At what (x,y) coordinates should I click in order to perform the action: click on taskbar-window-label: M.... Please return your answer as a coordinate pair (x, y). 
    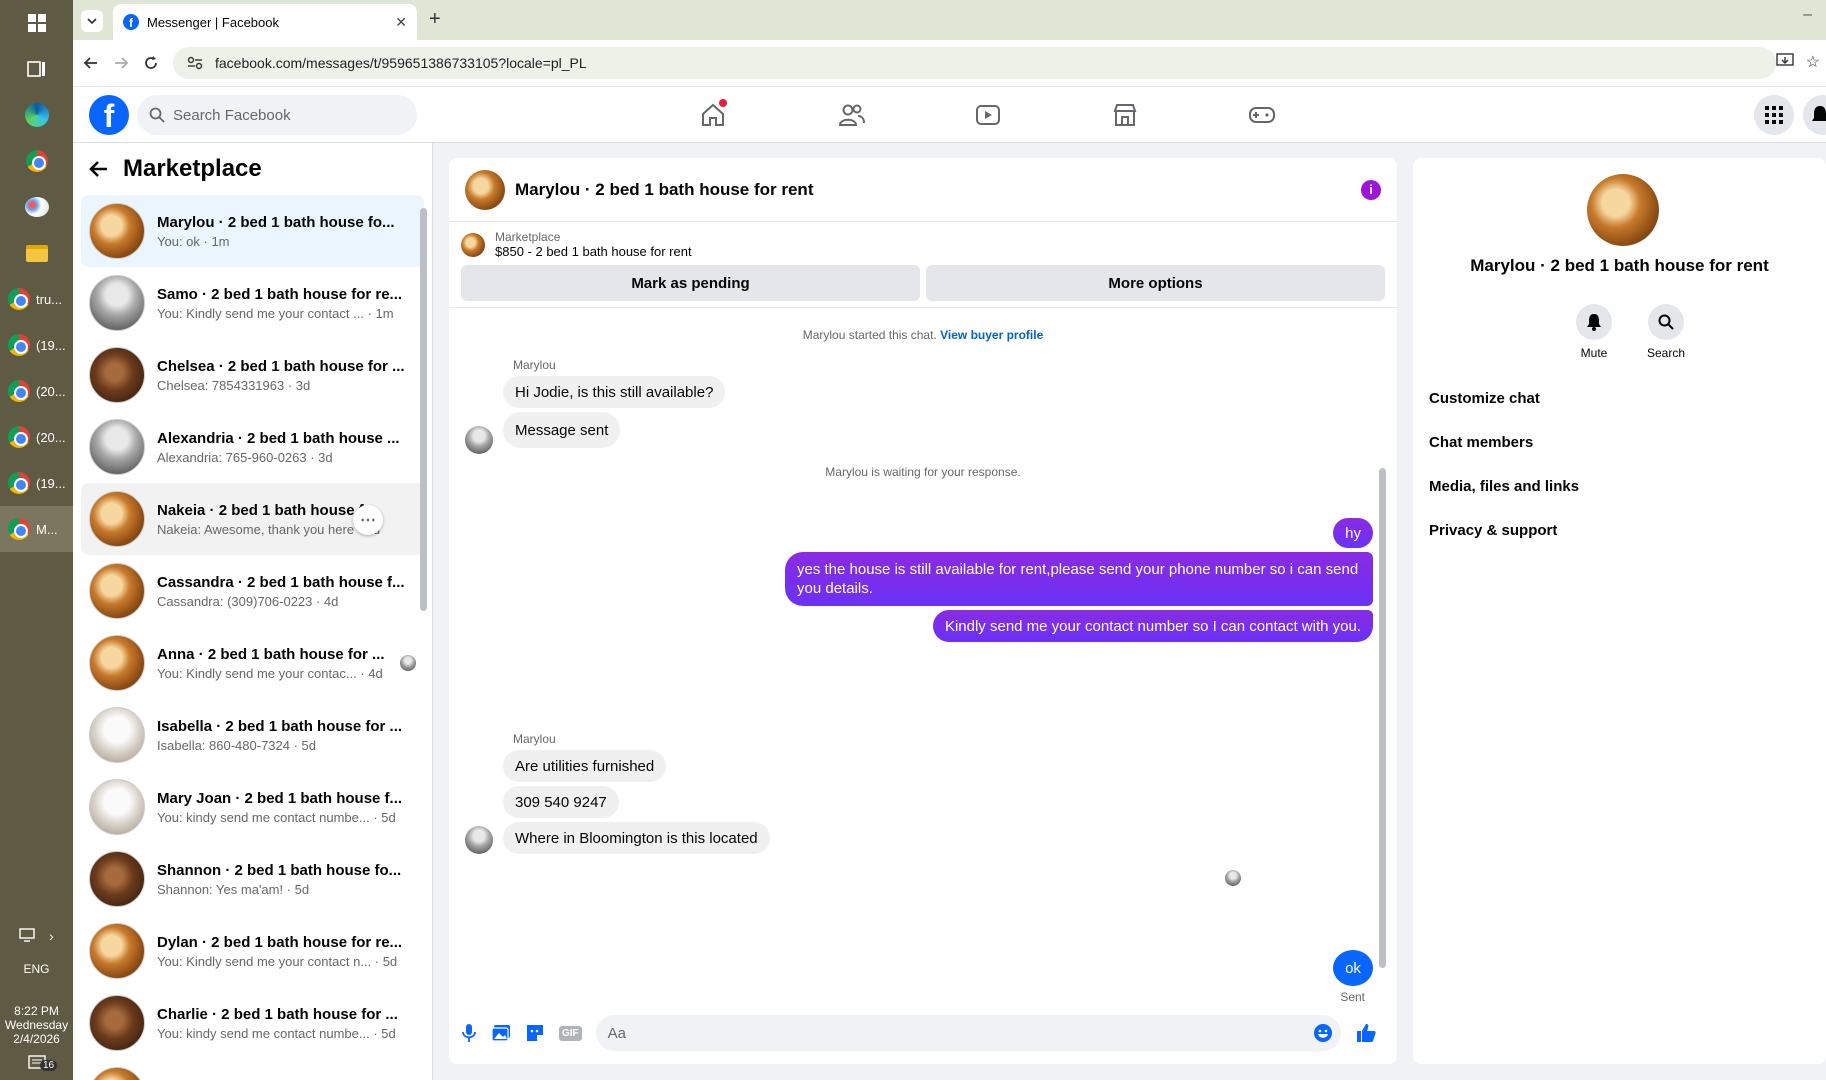
    Looking at the image, I should click on (47, 529).